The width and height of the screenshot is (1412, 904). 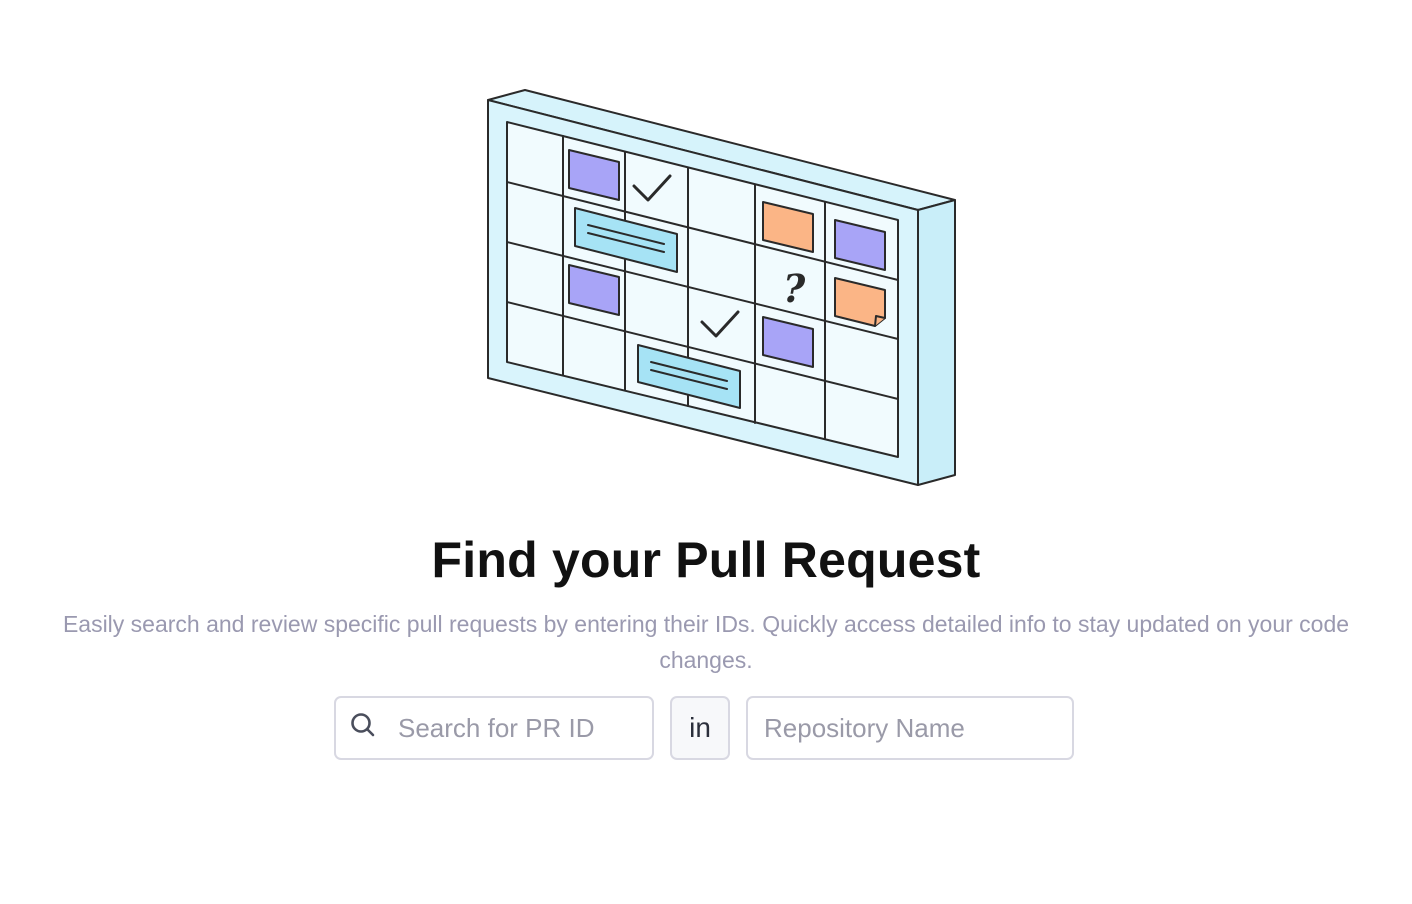 What do you see at coordinates (706, 560) in the screenshot?
I see `page-title: Find your Pull Request` at bounding box center [706, 560].